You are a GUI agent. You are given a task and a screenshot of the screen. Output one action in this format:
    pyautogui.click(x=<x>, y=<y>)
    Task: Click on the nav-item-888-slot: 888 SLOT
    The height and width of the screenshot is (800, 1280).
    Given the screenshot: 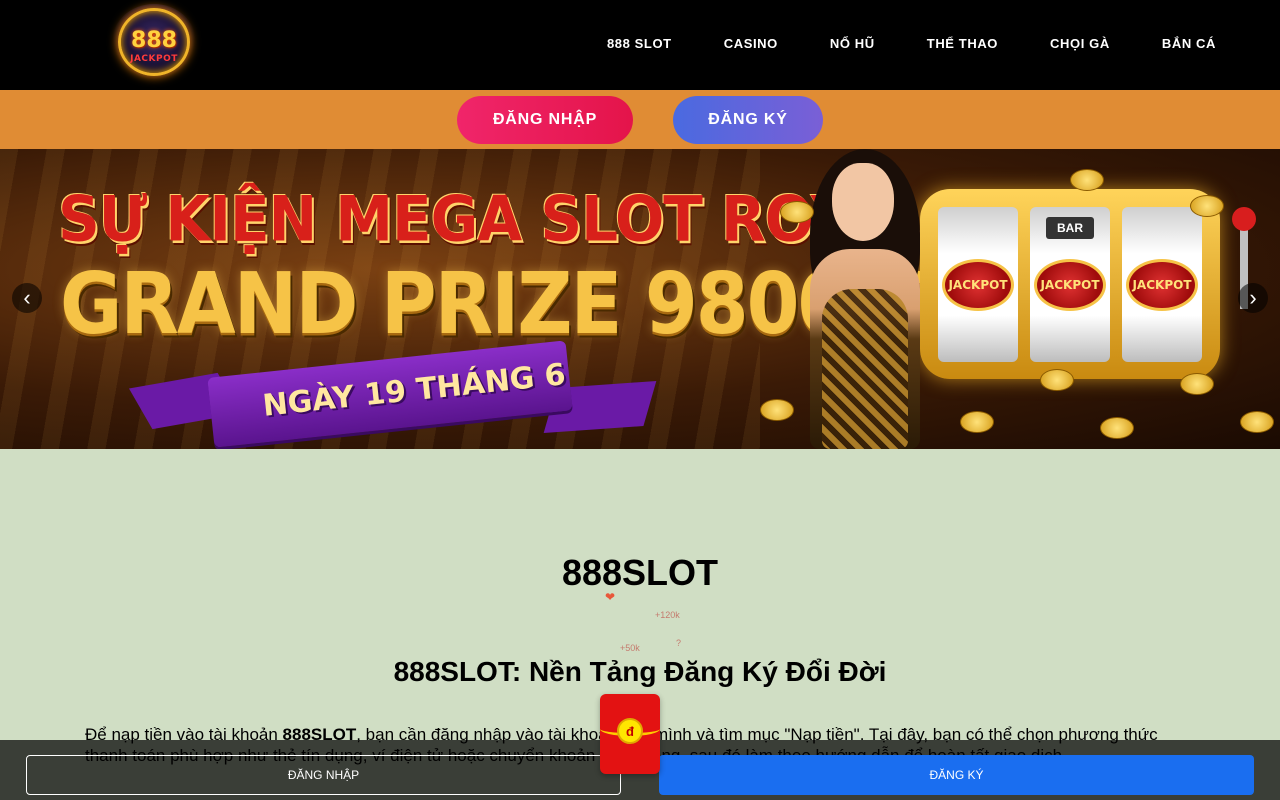 What is the action you would take?
    pyautogui.click(x=639, y=43)
    